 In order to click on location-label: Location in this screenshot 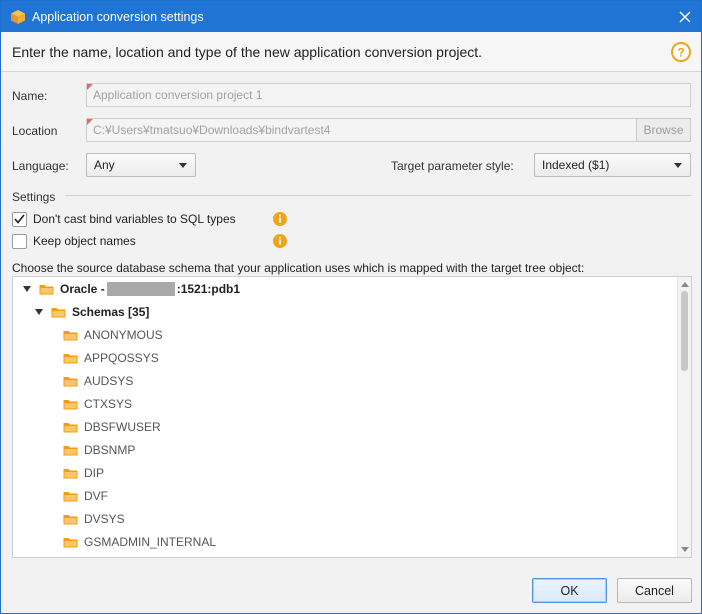, I will do `click(35, 131)`.